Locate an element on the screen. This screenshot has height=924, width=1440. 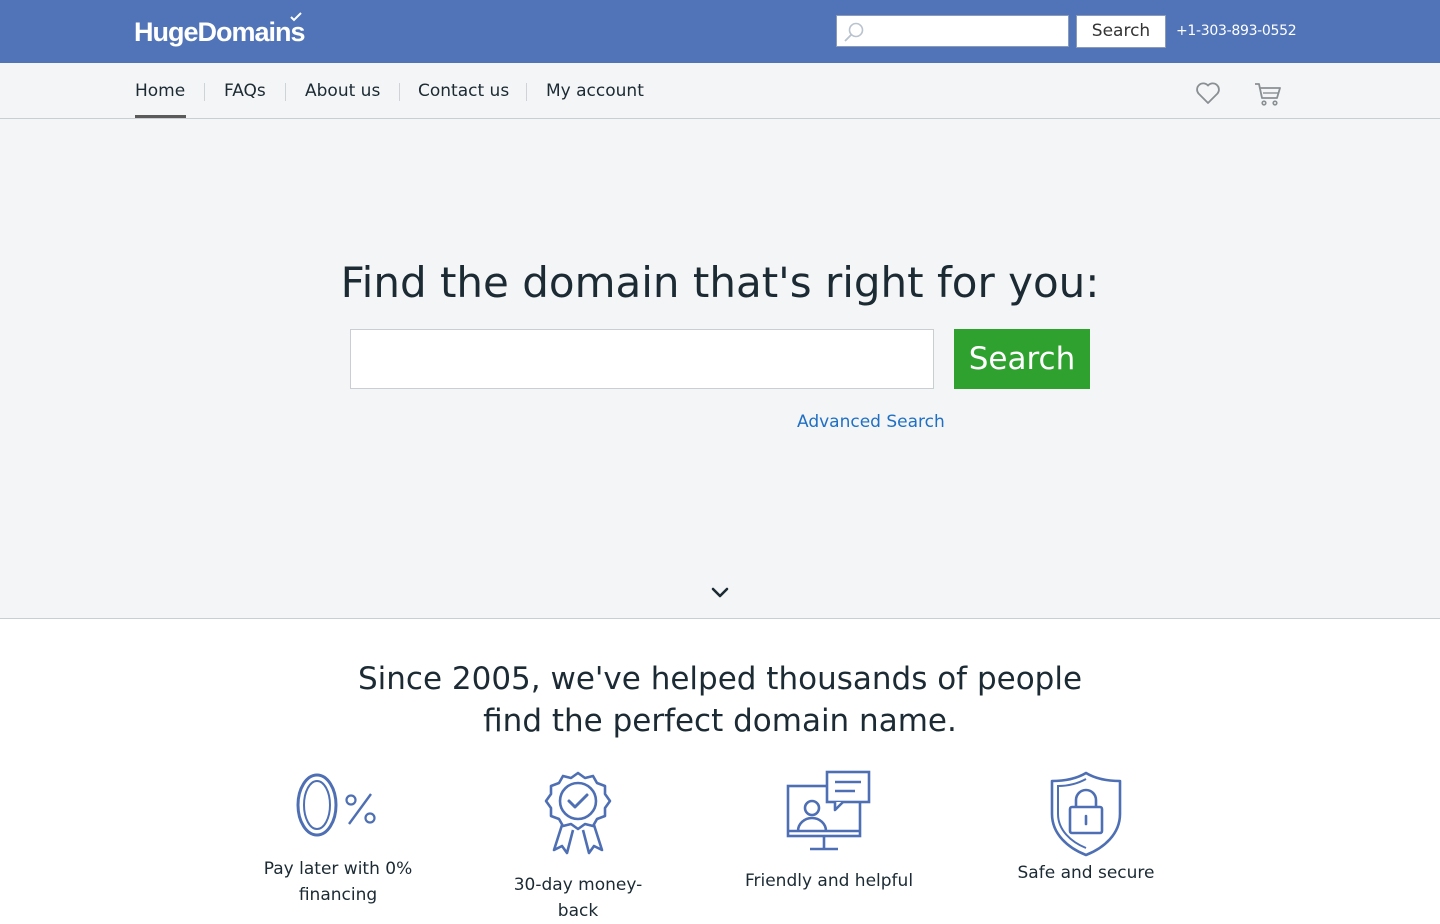
feature-secure: Safe and secure is located at coordinates (1086, 828).